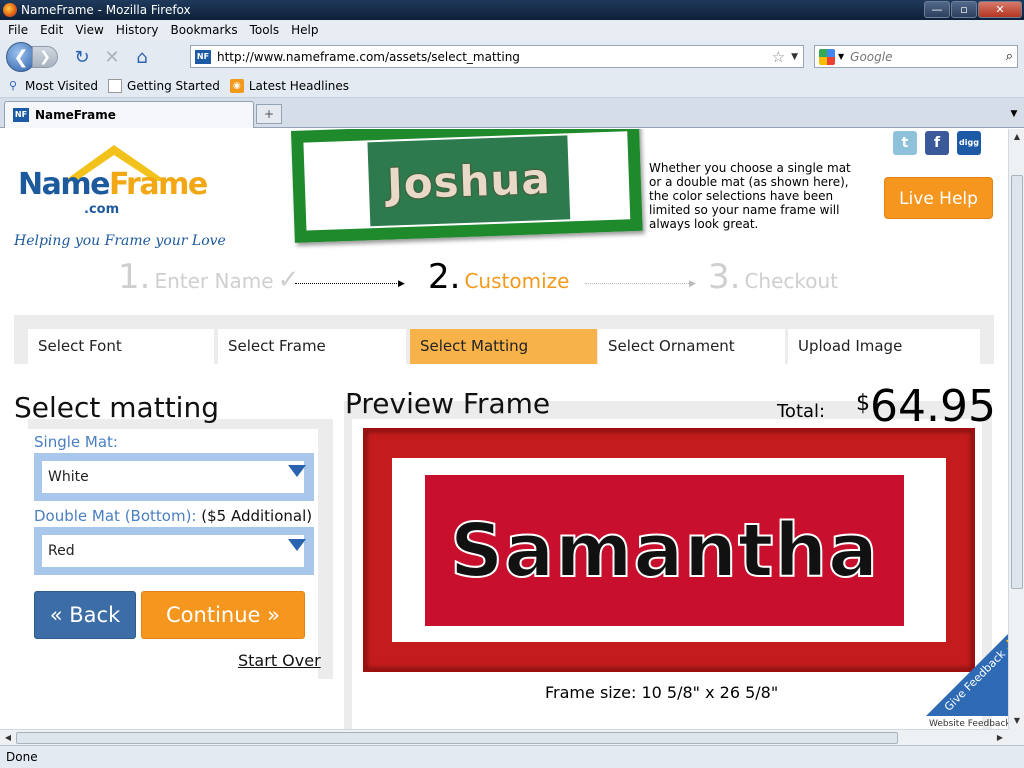 The width and height of the screenshot is (1024, 768). Describe the element at coordinates (512, 756) in the screenshot. I see `status-bar: Done` at that location.